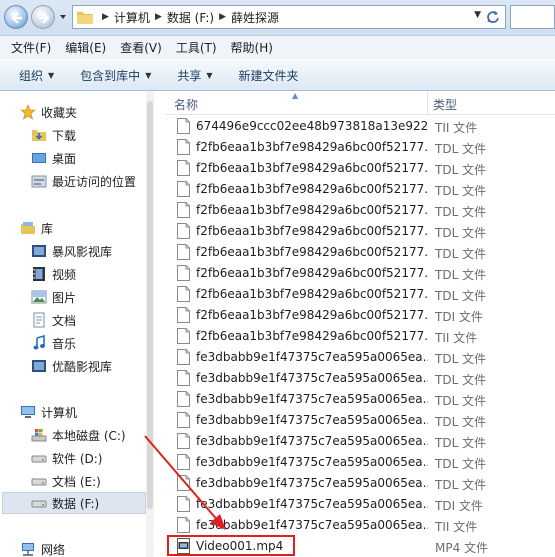 The image size is (555, 557). I want to click on nav-favorites-label: 收藏夹, so click(59, 112).